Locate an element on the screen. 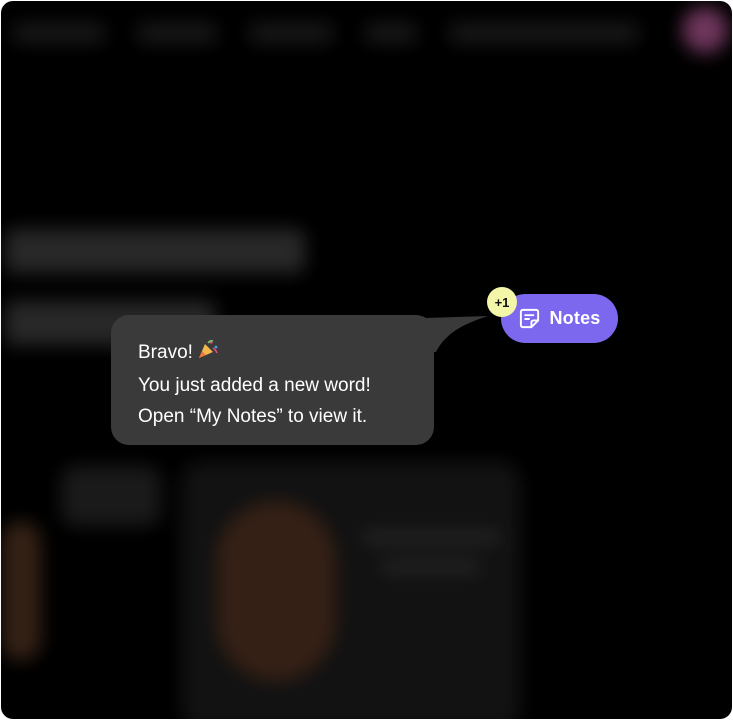 The height and width of the screenshot is (720, 733). tooltip-message: You just added a new word! is located at coordinates (254, 385).